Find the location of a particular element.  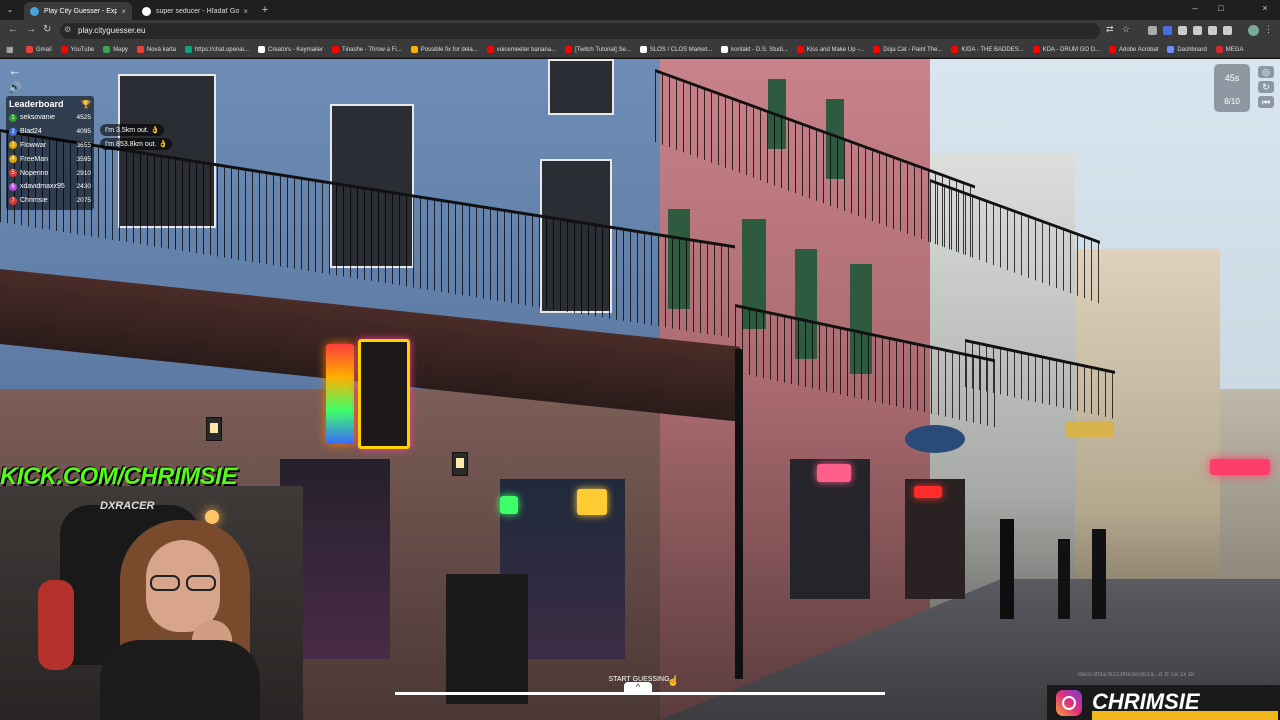

player-name: xdavidmaxx95 is located at coordinates (42, 187).